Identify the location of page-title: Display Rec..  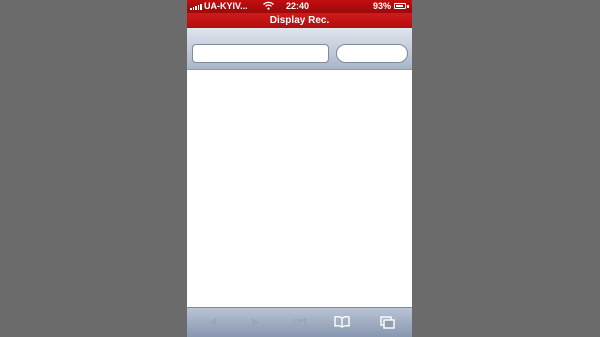
(299, 20).